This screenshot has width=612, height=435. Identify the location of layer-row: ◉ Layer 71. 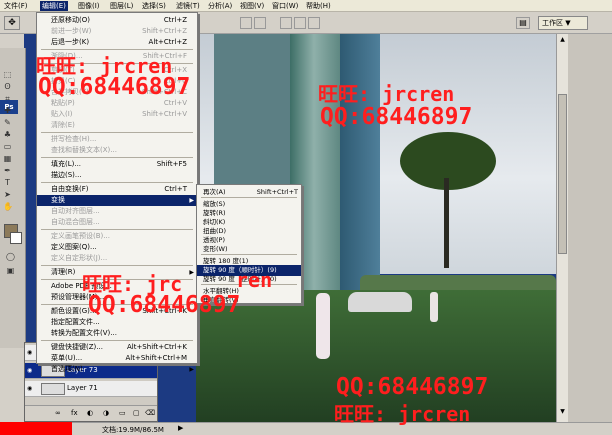
(91, 389).